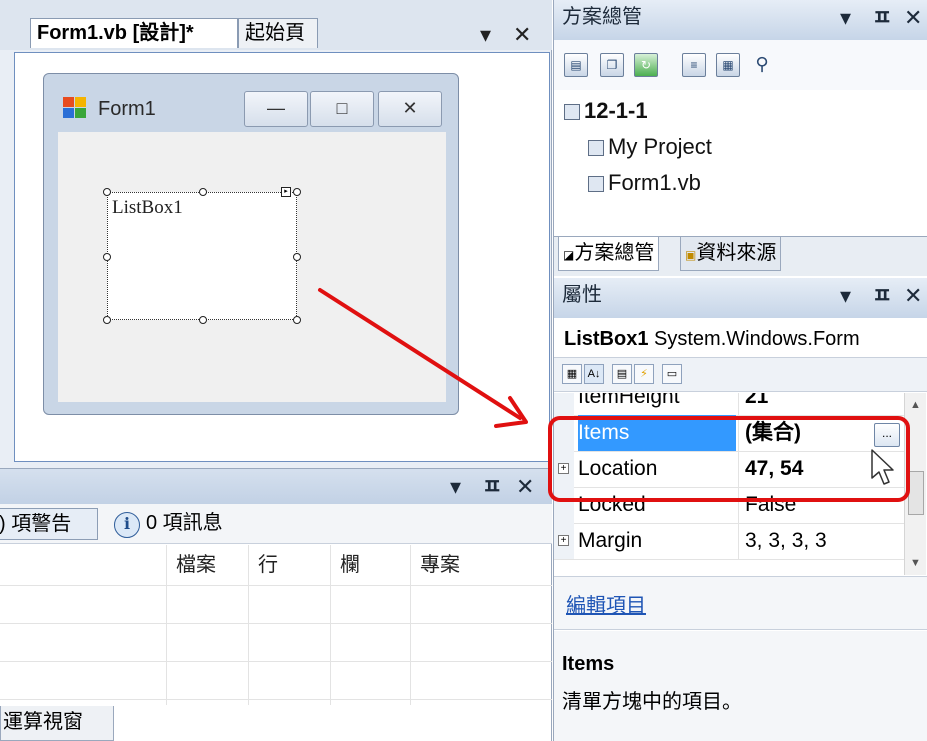 This screenshot has width=927, height=741. I want to click on object-selector-dropdown: ListBox1 System.Windows.Form, so click(740, 340).